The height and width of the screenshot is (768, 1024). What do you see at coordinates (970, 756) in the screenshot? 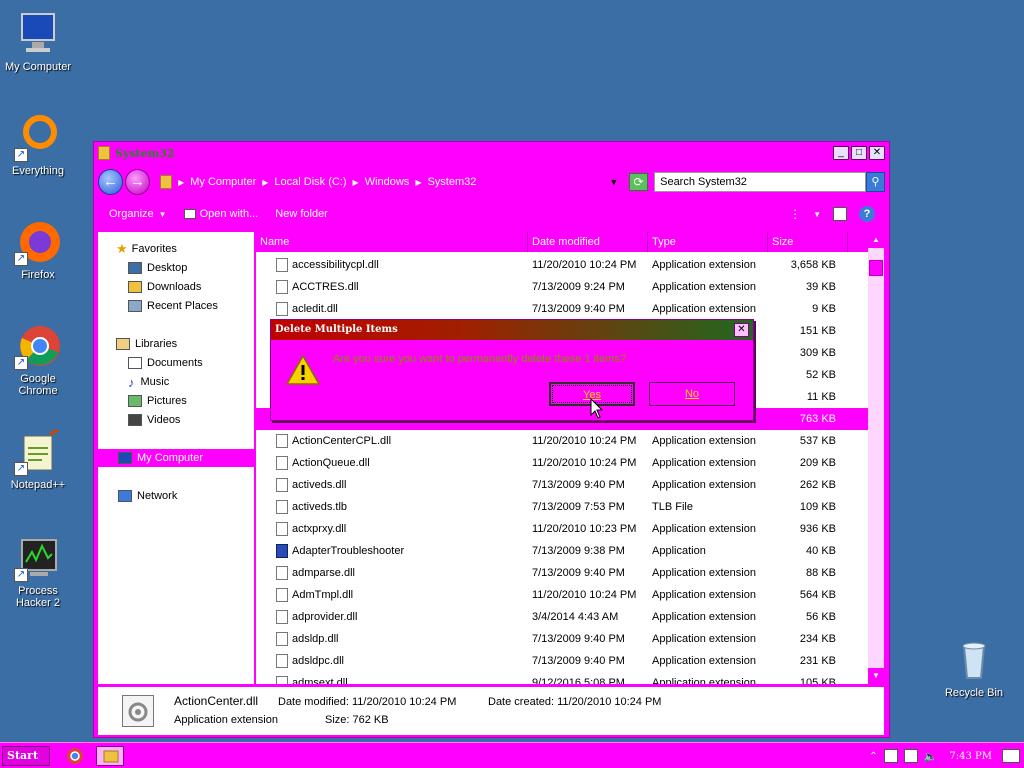
I see `clock: 7:43 PM` at bounding box center [970, 756].